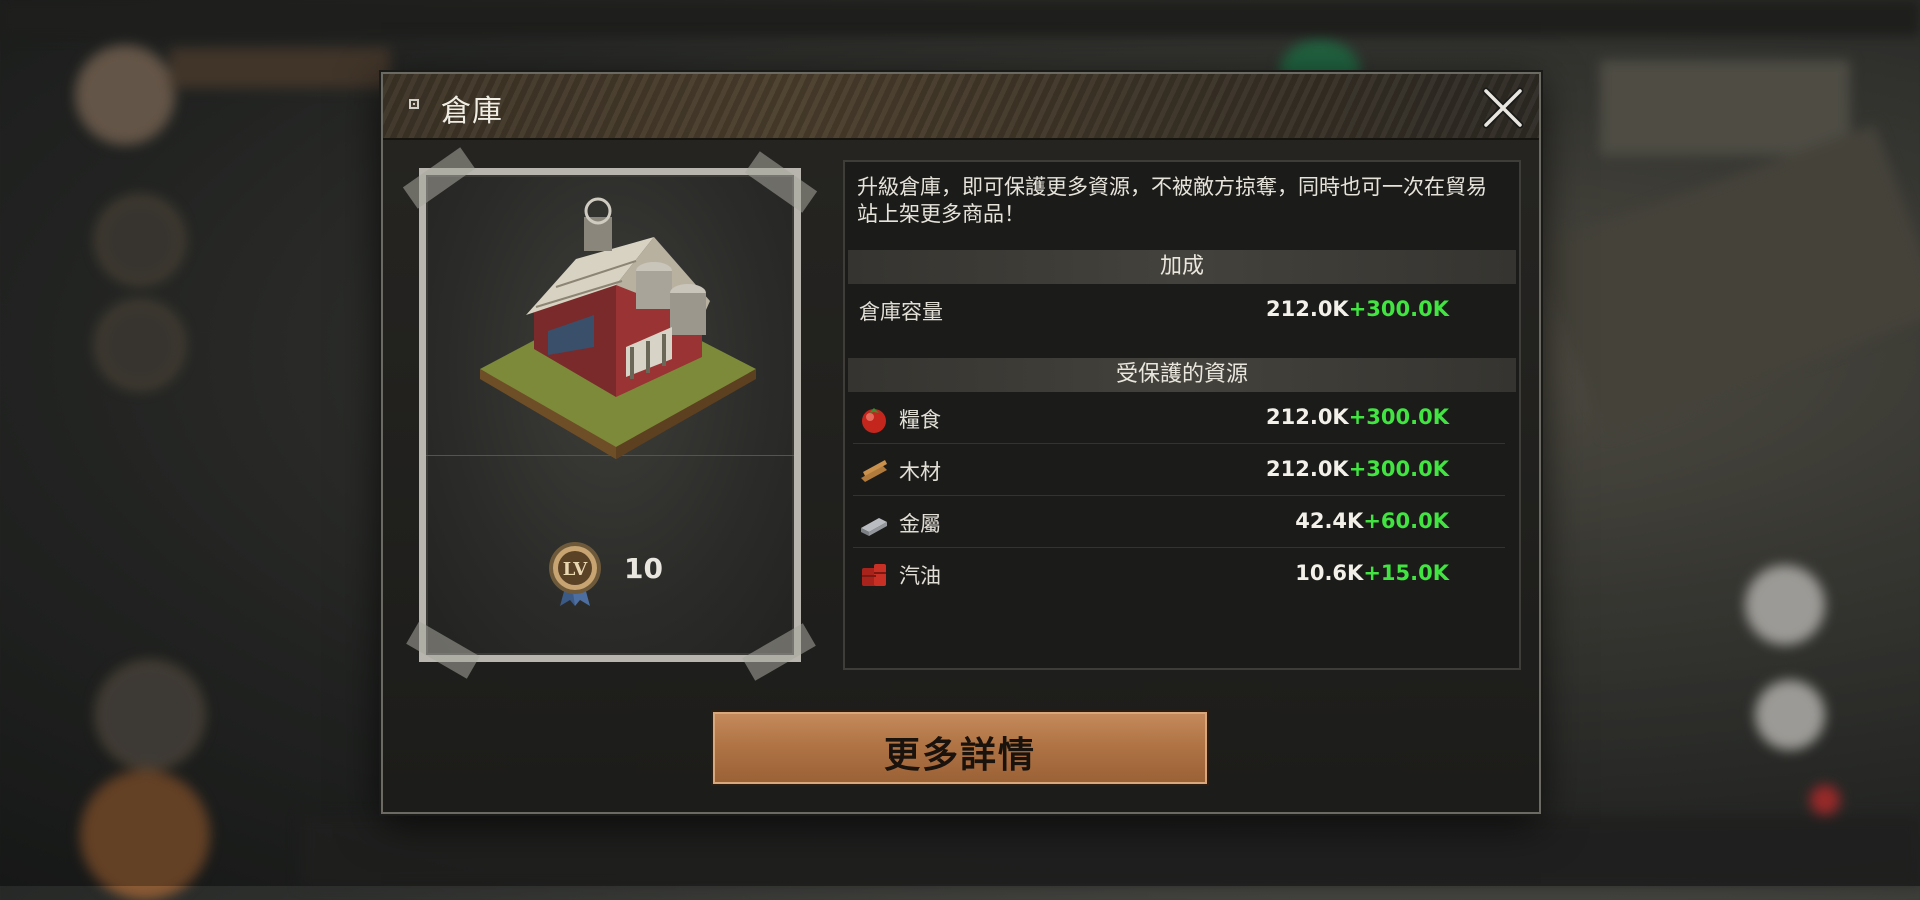  Describe the element at coordinates (1307, 309) in the screenshot. I see `stat-base-value: 212.0K` at that location.